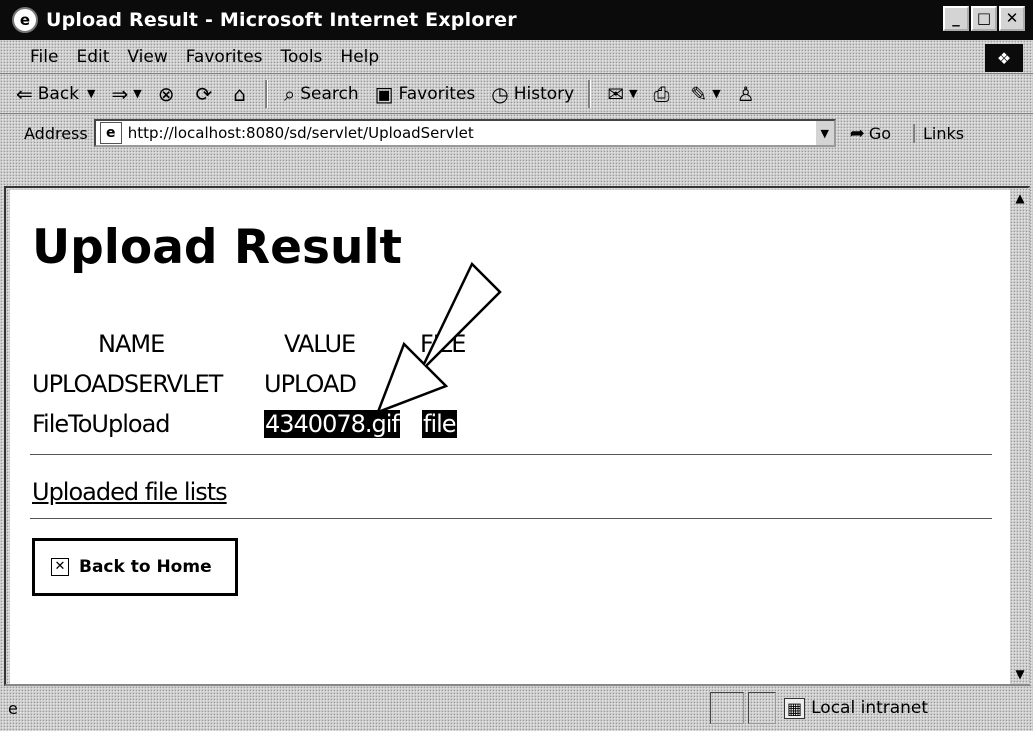  Describe the element at coordinates (938, 133) in the screenshot. I see `links-button: Links` at that location.